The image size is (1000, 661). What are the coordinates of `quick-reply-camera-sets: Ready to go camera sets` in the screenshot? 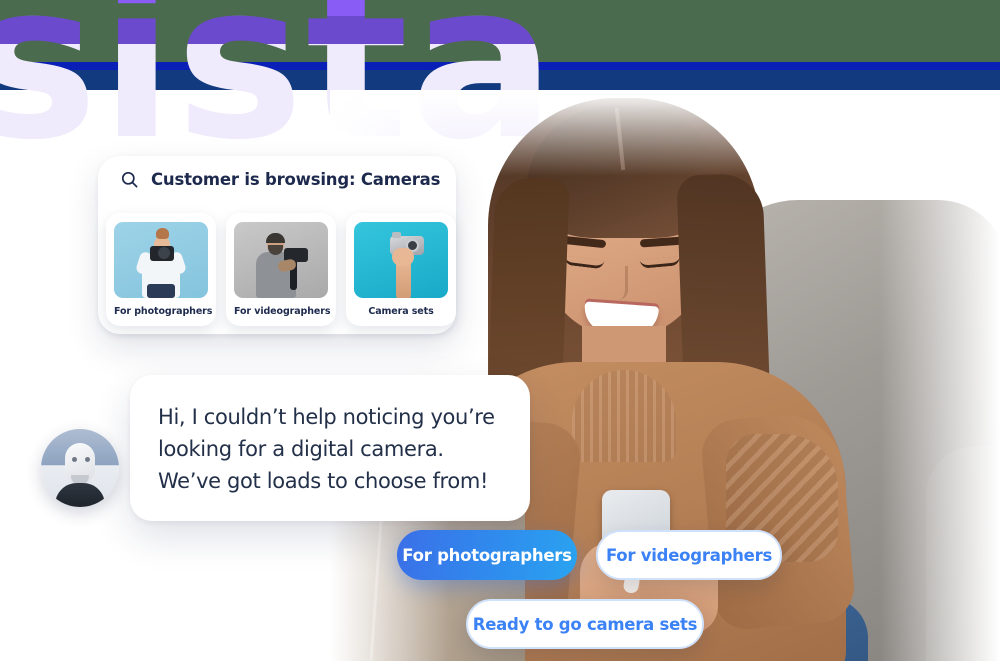 It's located at (585, 624).